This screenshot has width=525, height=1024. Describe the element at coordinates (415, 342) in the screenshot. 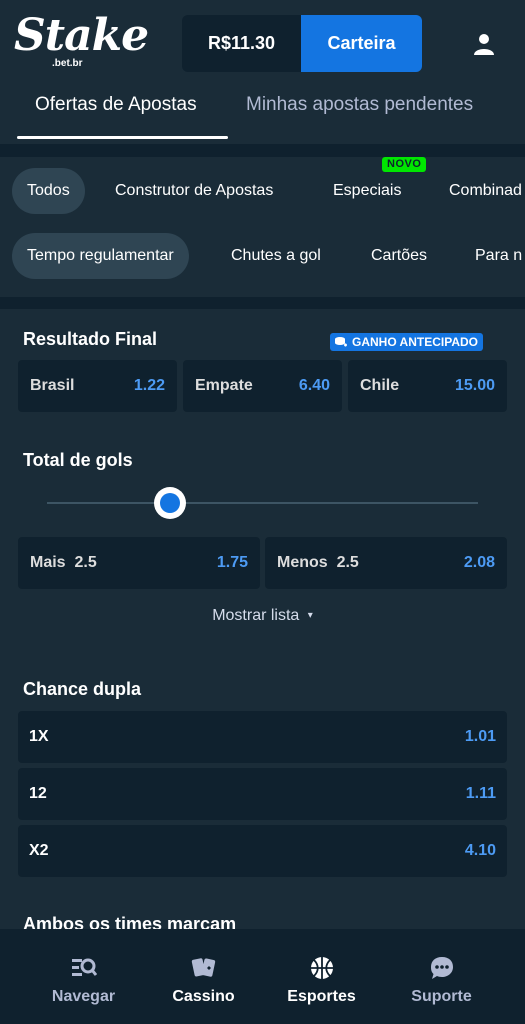

I see `badge-label: GANHO ANTECIPADO` at that location.